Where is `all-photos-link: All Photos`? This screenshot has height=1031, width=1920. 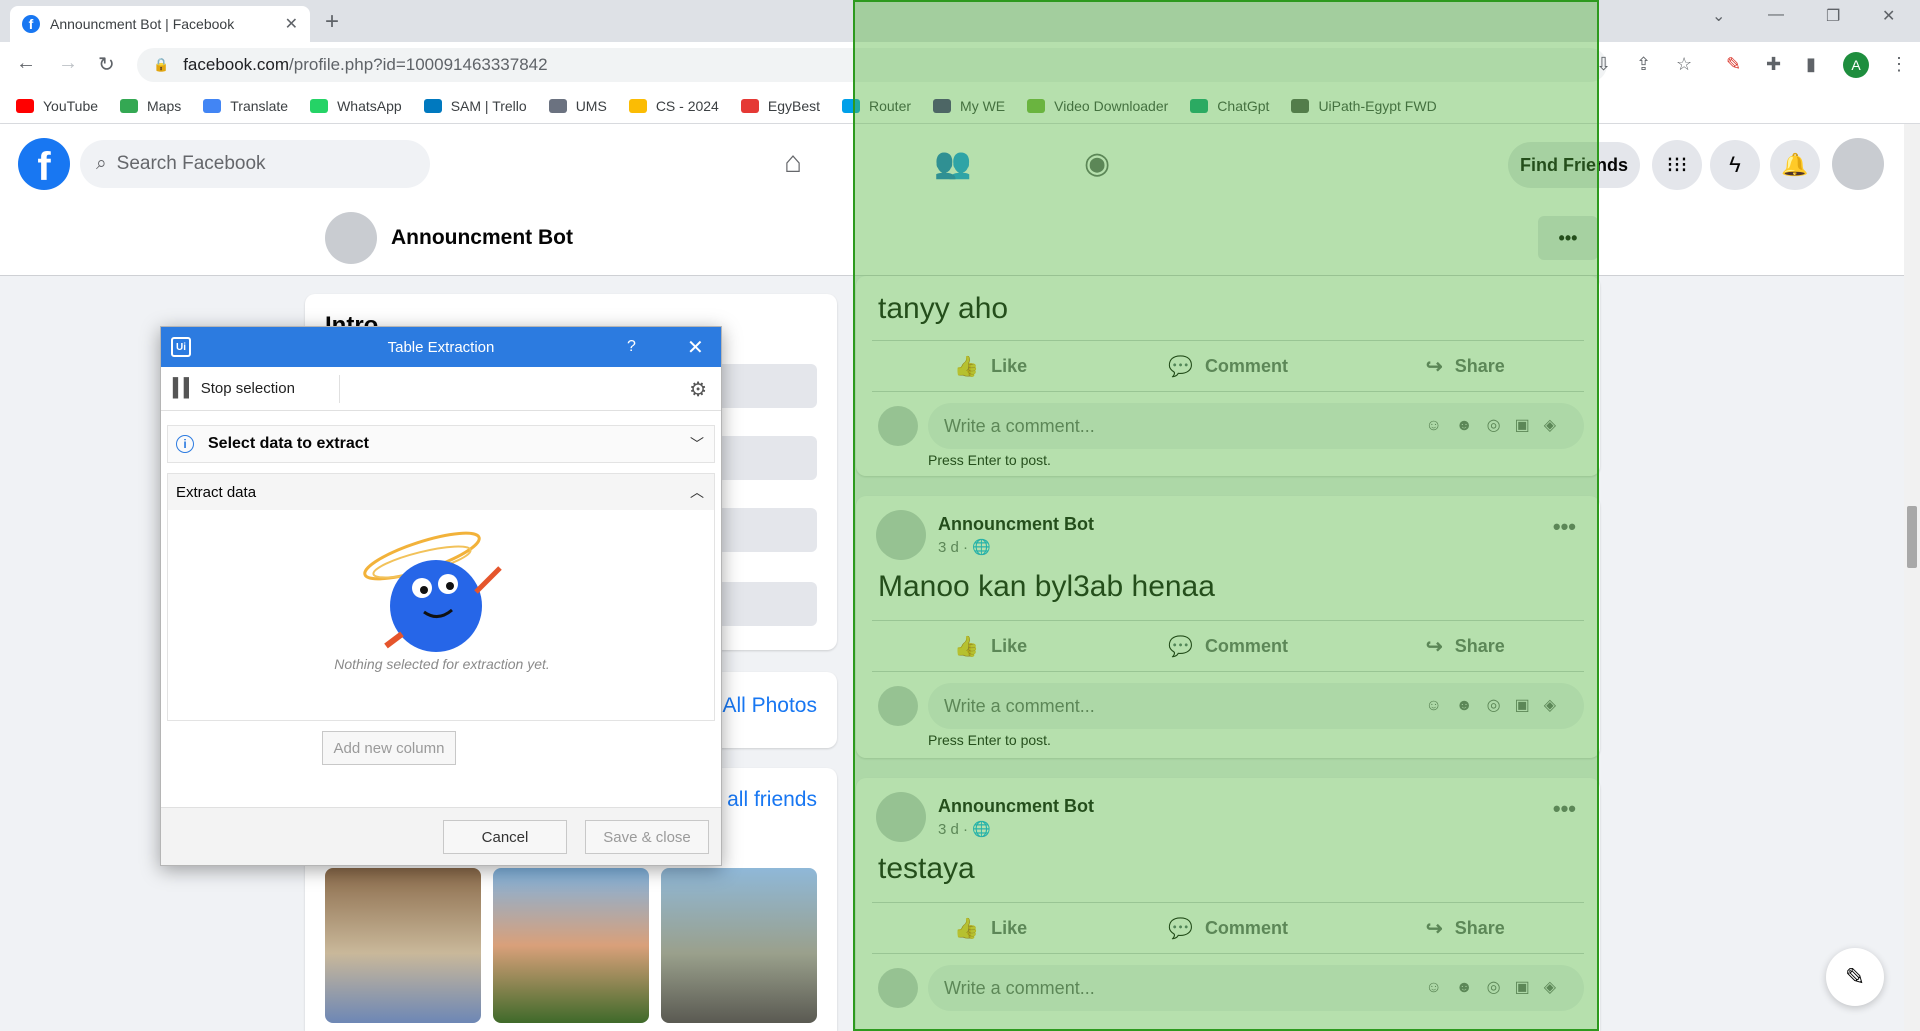 all-photos-link: All Photos is located at coordinates (769, 706).